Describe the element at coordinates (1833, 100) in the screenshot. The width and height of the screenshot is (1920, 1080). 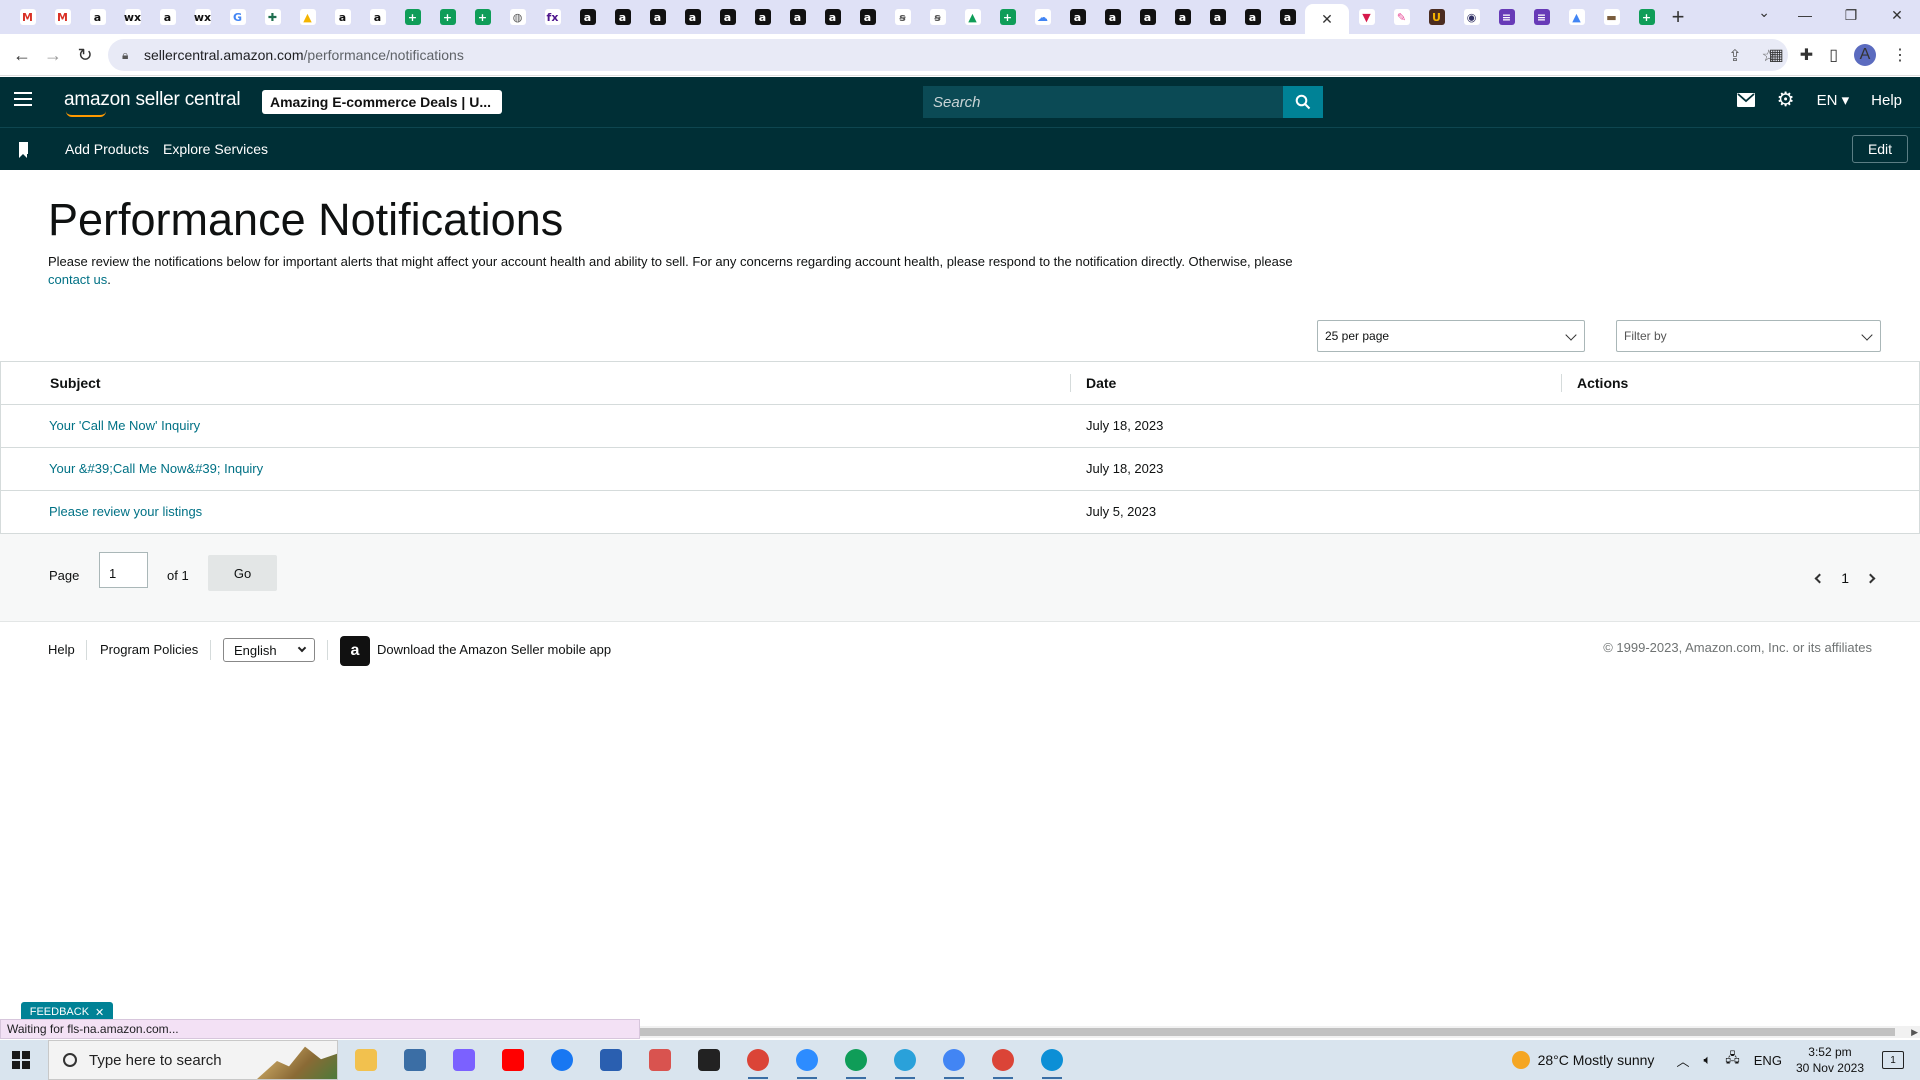
I see `language-selector: EN ▾` at that location.